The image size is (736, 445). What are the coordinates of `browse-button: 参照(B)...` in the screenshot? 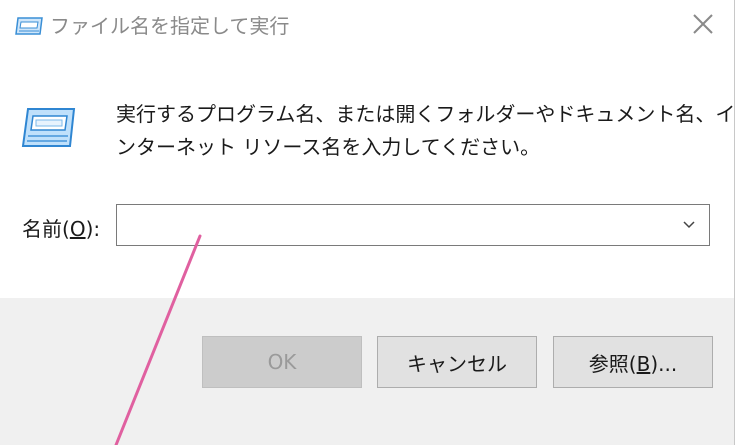 It's located at (633, 362).